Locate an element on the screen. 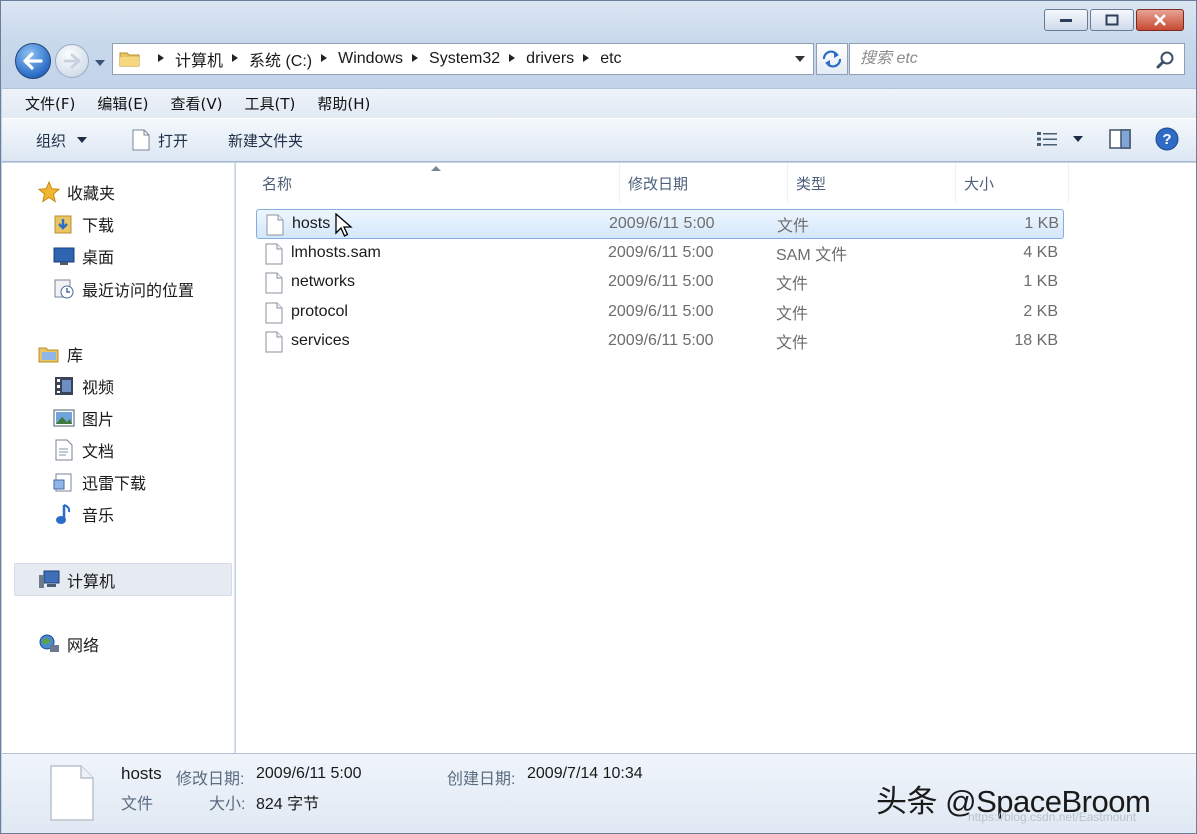 Image resolution: width=1197 pixels, height=834 pixels. refresh-icon is located at coordinates (832, 59).